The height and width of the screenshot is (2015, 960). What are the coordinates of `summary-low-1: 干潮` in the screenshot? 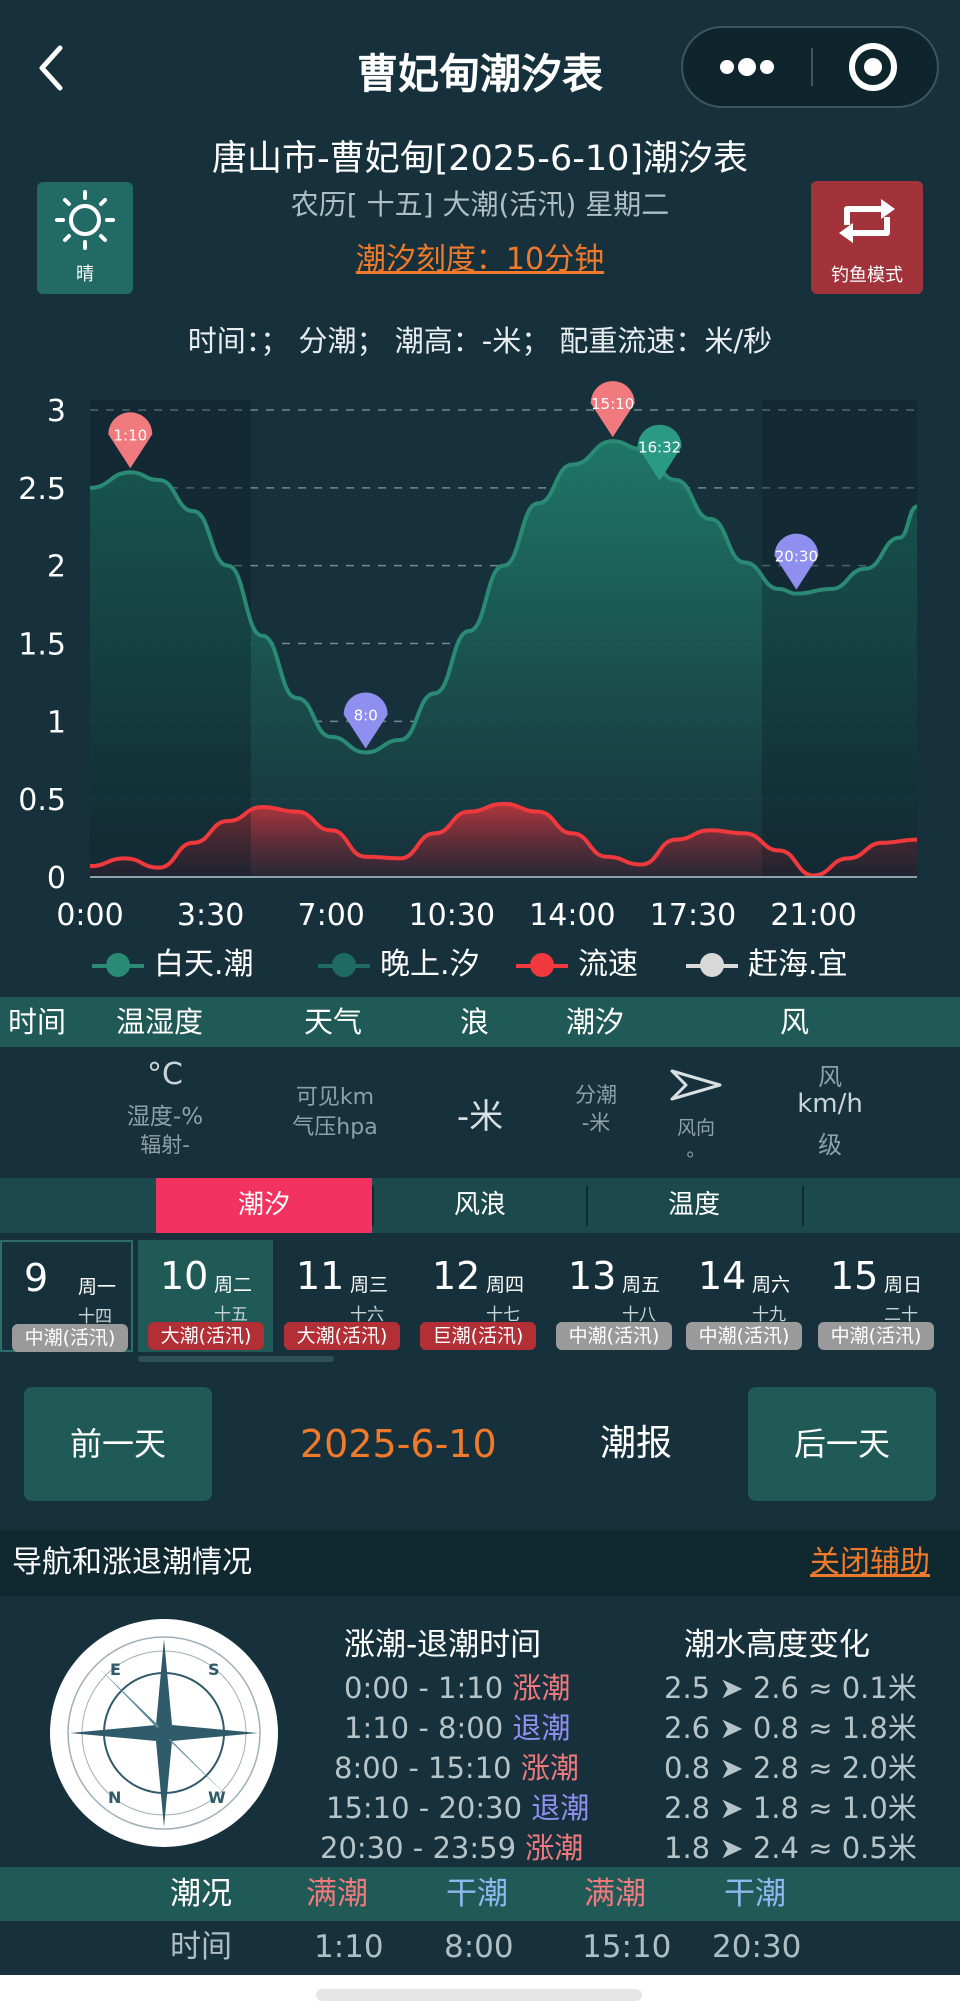 It's located at (477, 1894).